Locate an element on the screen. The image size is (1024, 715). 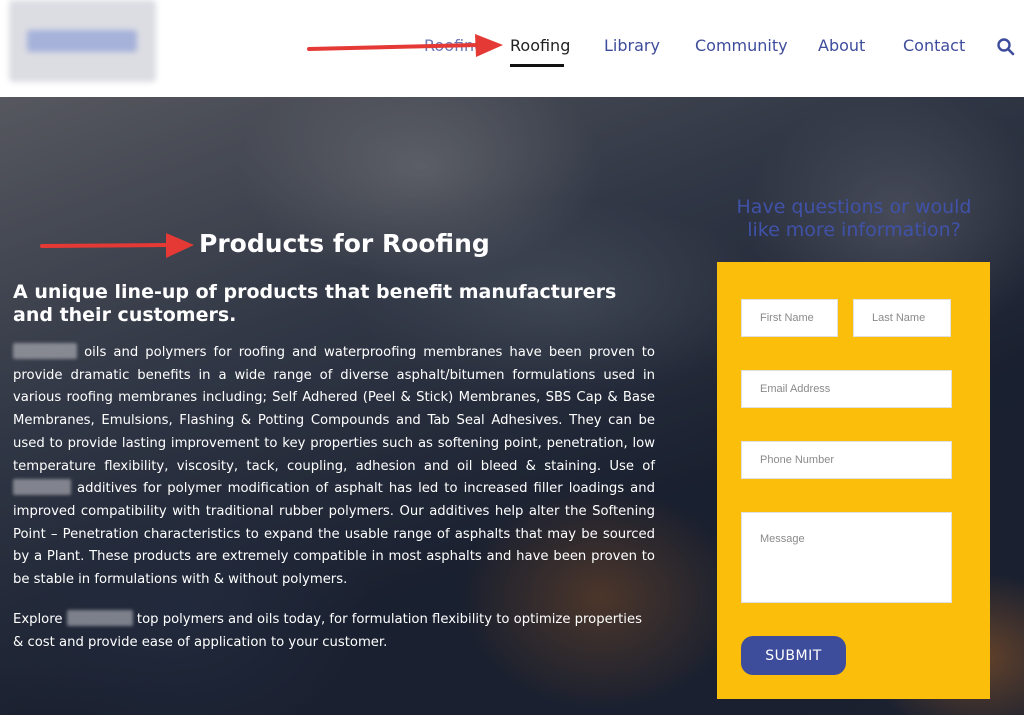
nav-item-community: Community is located at coordinates (741, 45).